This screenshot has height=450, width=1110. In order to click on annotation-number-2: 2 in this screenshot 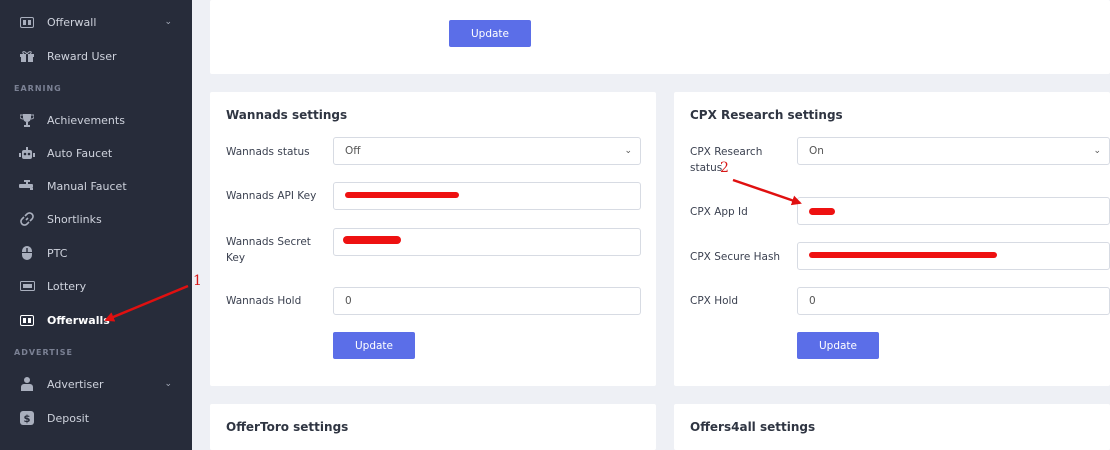, I will do `click(724, 168)`.